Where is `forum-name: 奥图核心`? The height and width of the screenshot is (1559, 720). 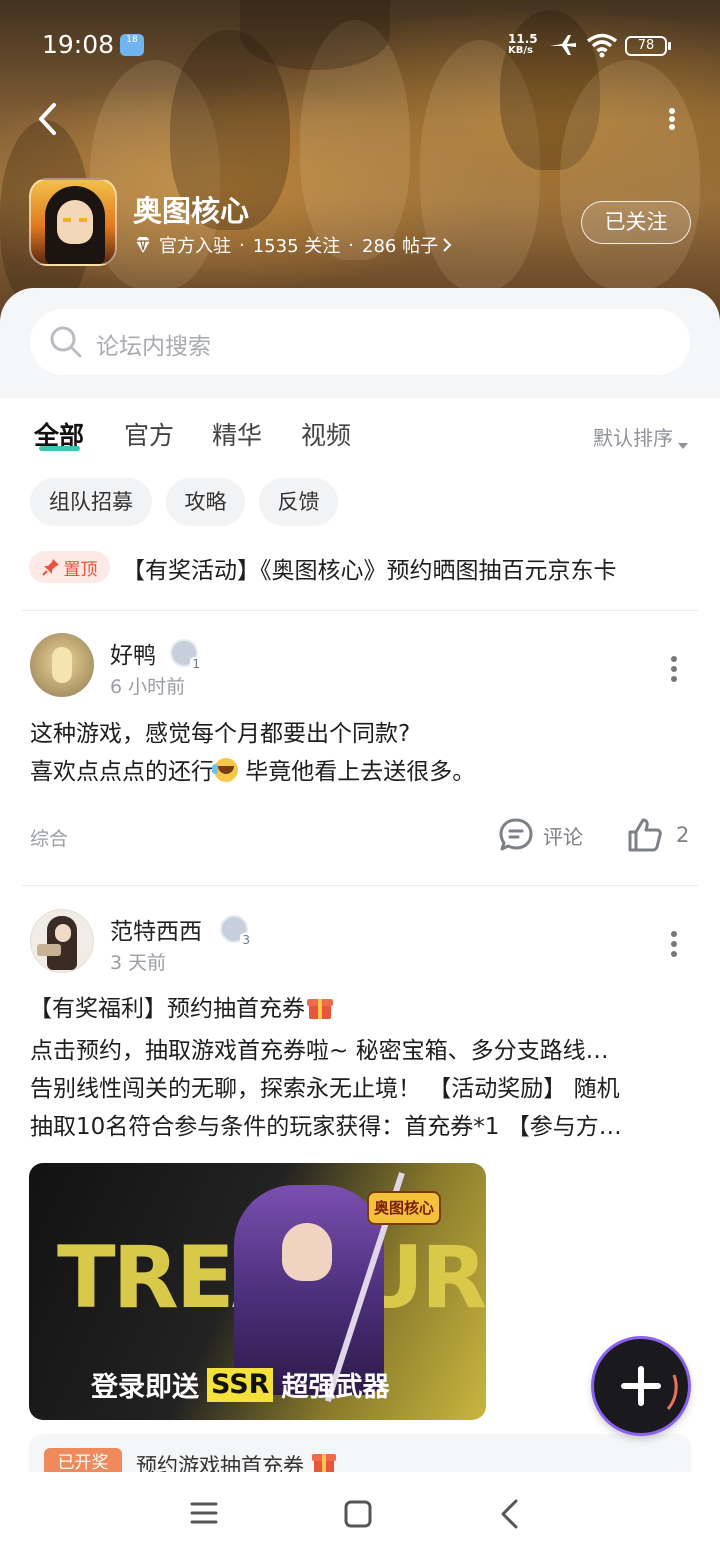
forum-name: 奥图核心 is located at coordinates (191, 211).